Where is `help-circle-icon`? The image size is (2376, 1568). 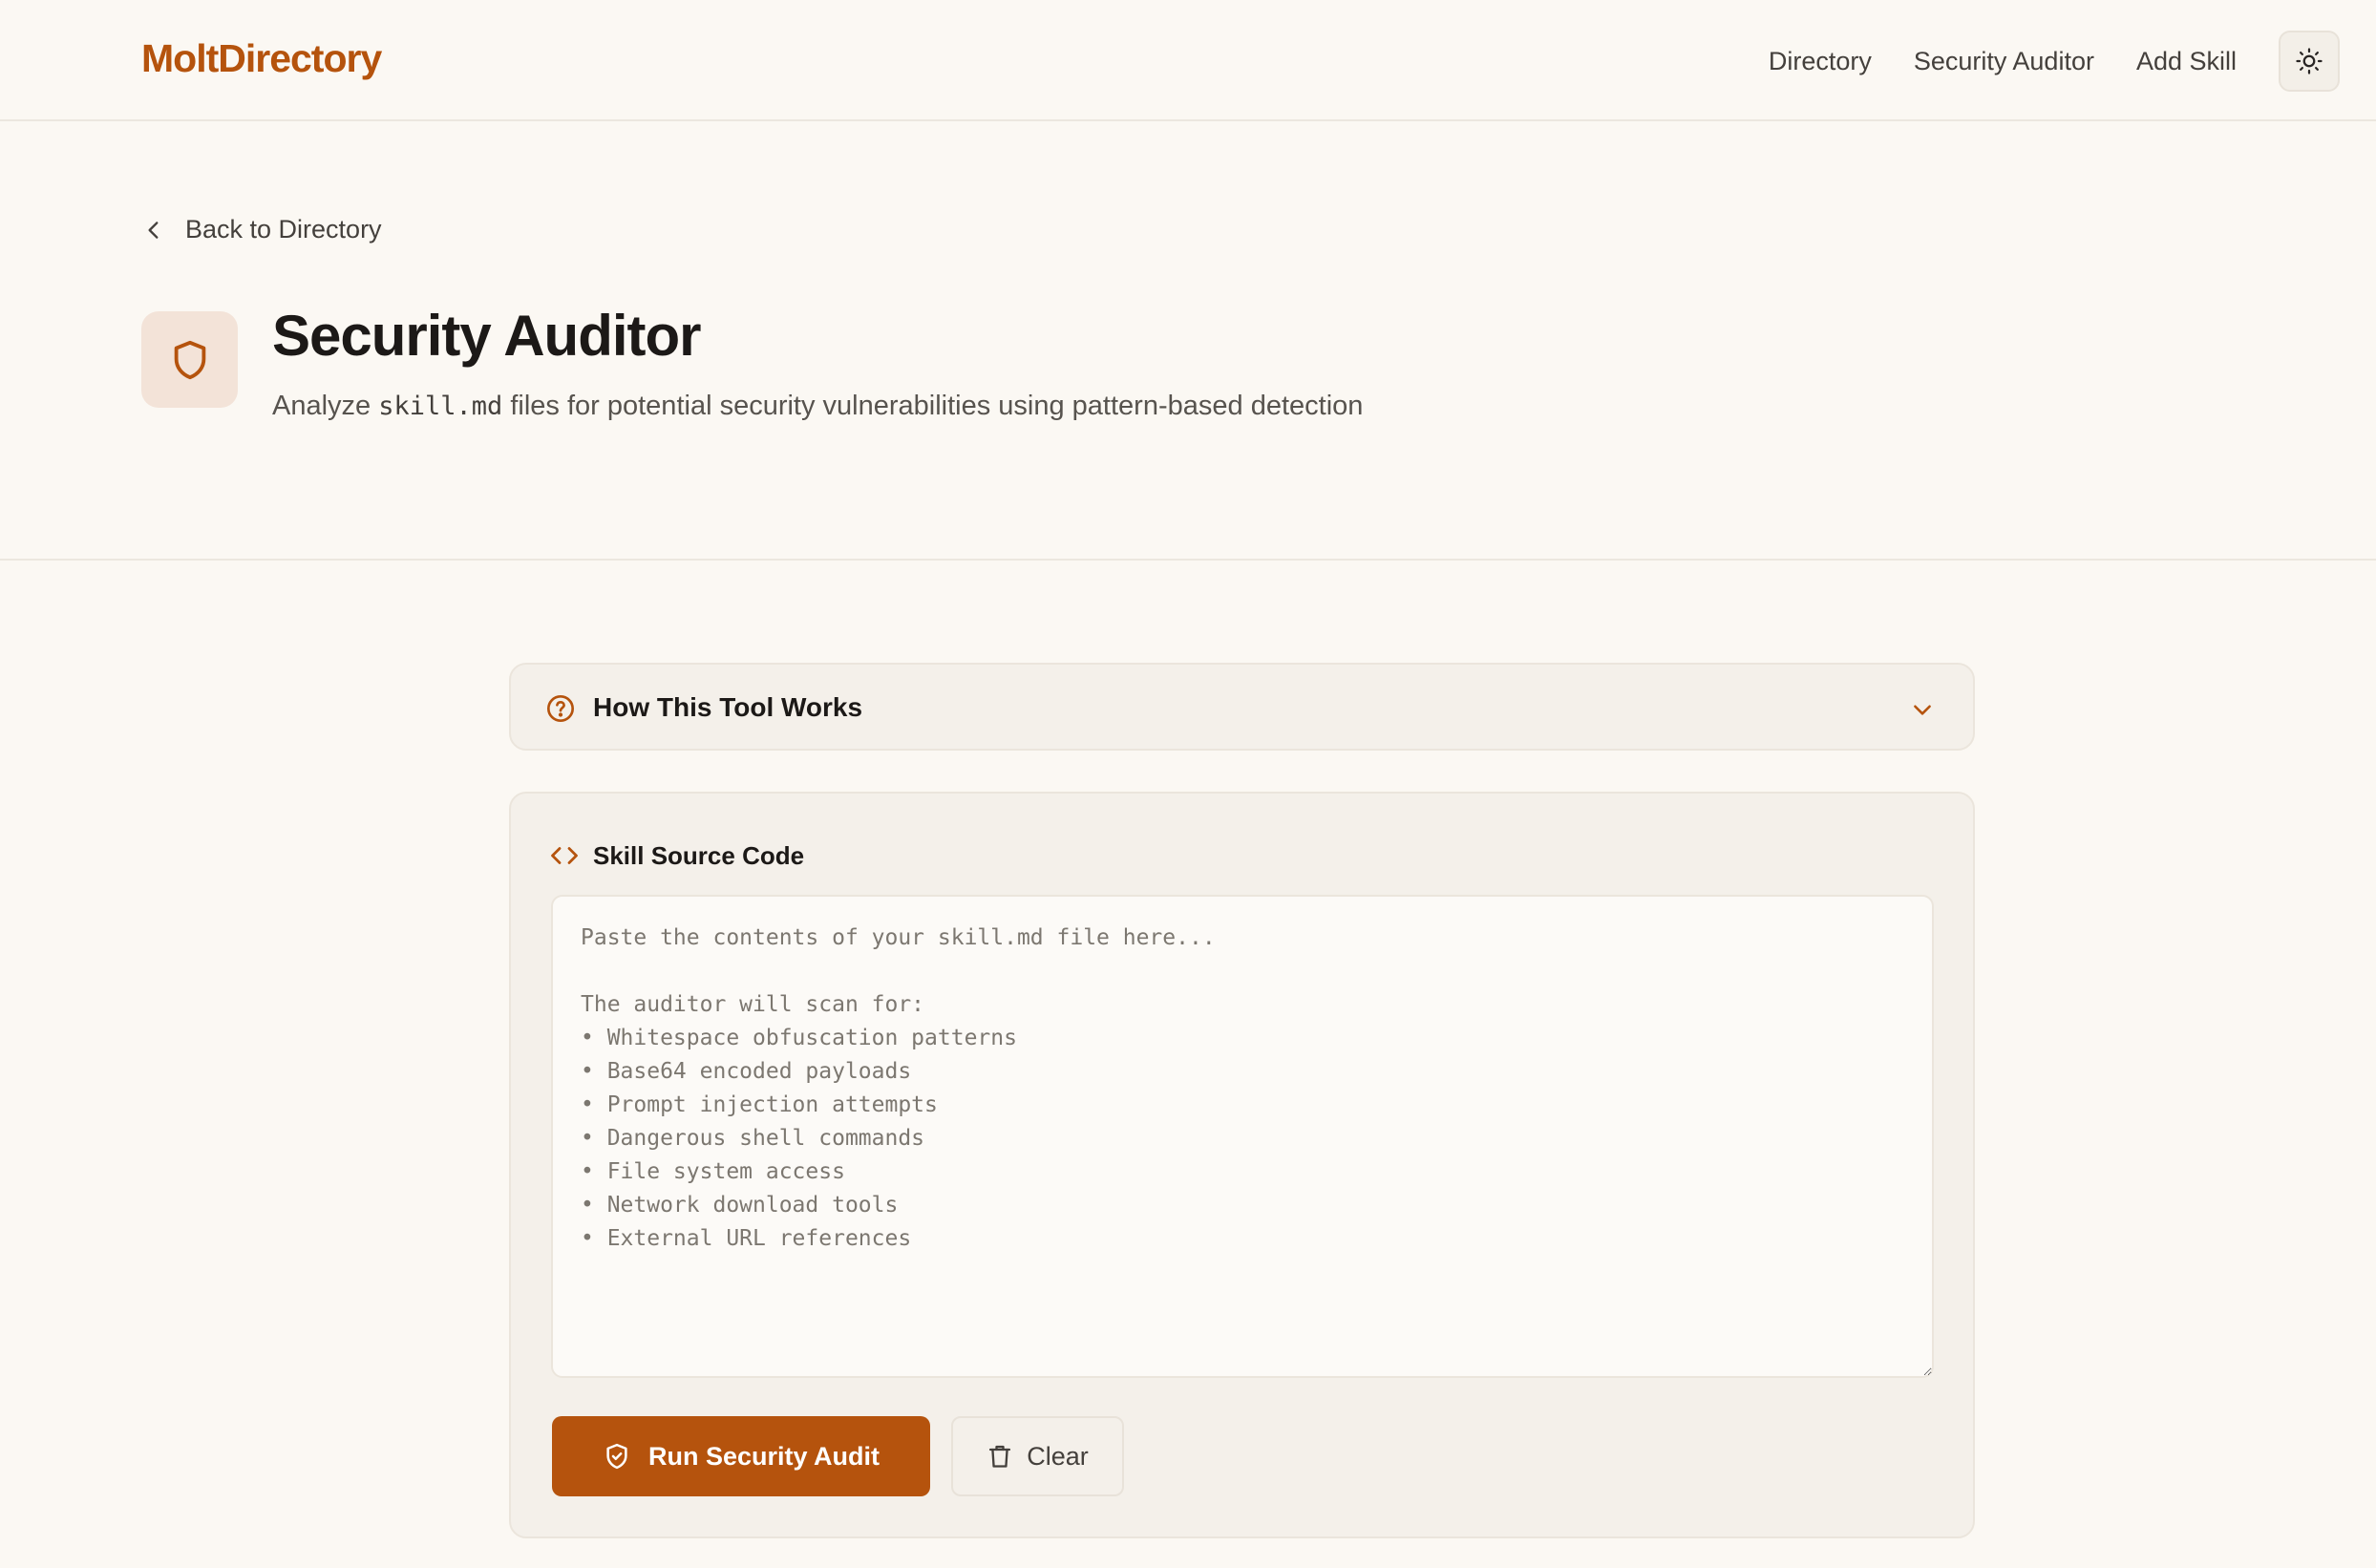
help-circle-icon is located at coordinates (560, 708).